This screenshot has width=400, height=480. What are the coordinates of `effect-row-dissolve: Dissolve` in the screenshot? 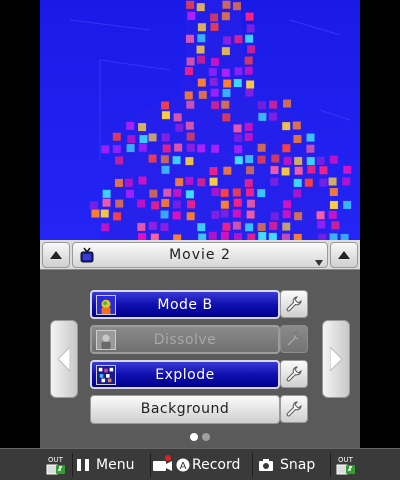 It's located at (185, 339).